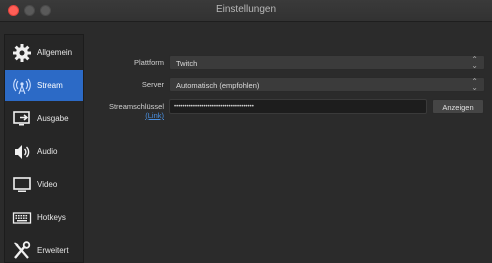  I want to click on server-label: Server, so click(152, 84).